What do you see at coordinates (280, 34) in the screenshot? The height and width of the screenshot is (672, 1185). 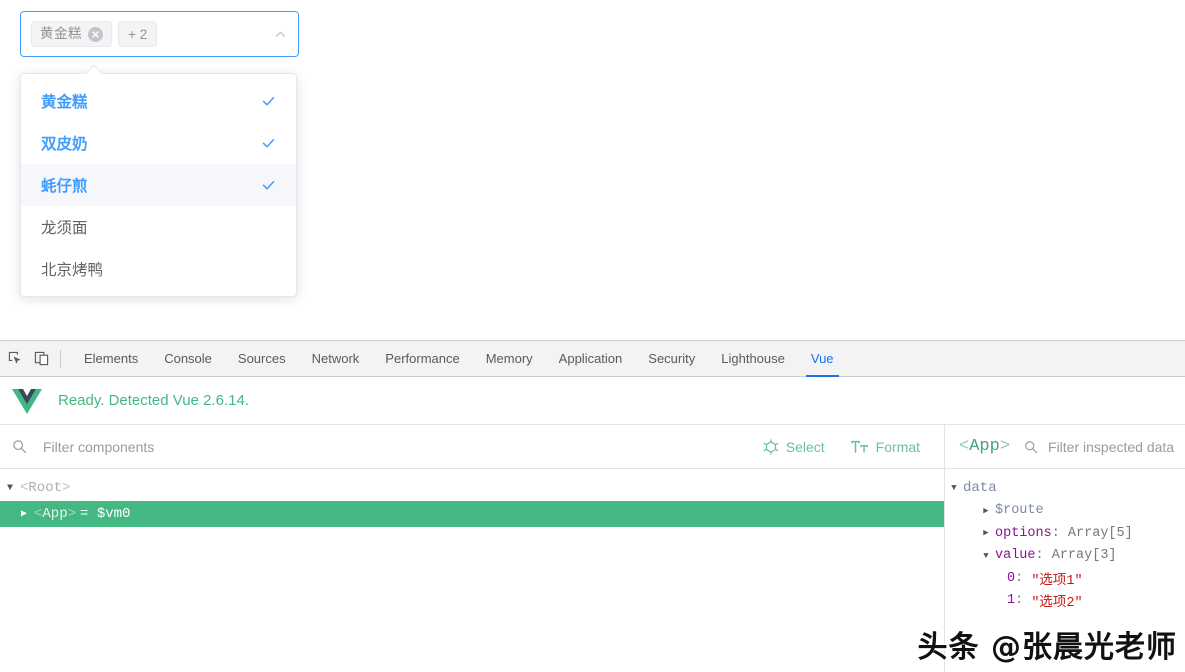 I see `chevron-up-icon` at bounding box center [280, 34].